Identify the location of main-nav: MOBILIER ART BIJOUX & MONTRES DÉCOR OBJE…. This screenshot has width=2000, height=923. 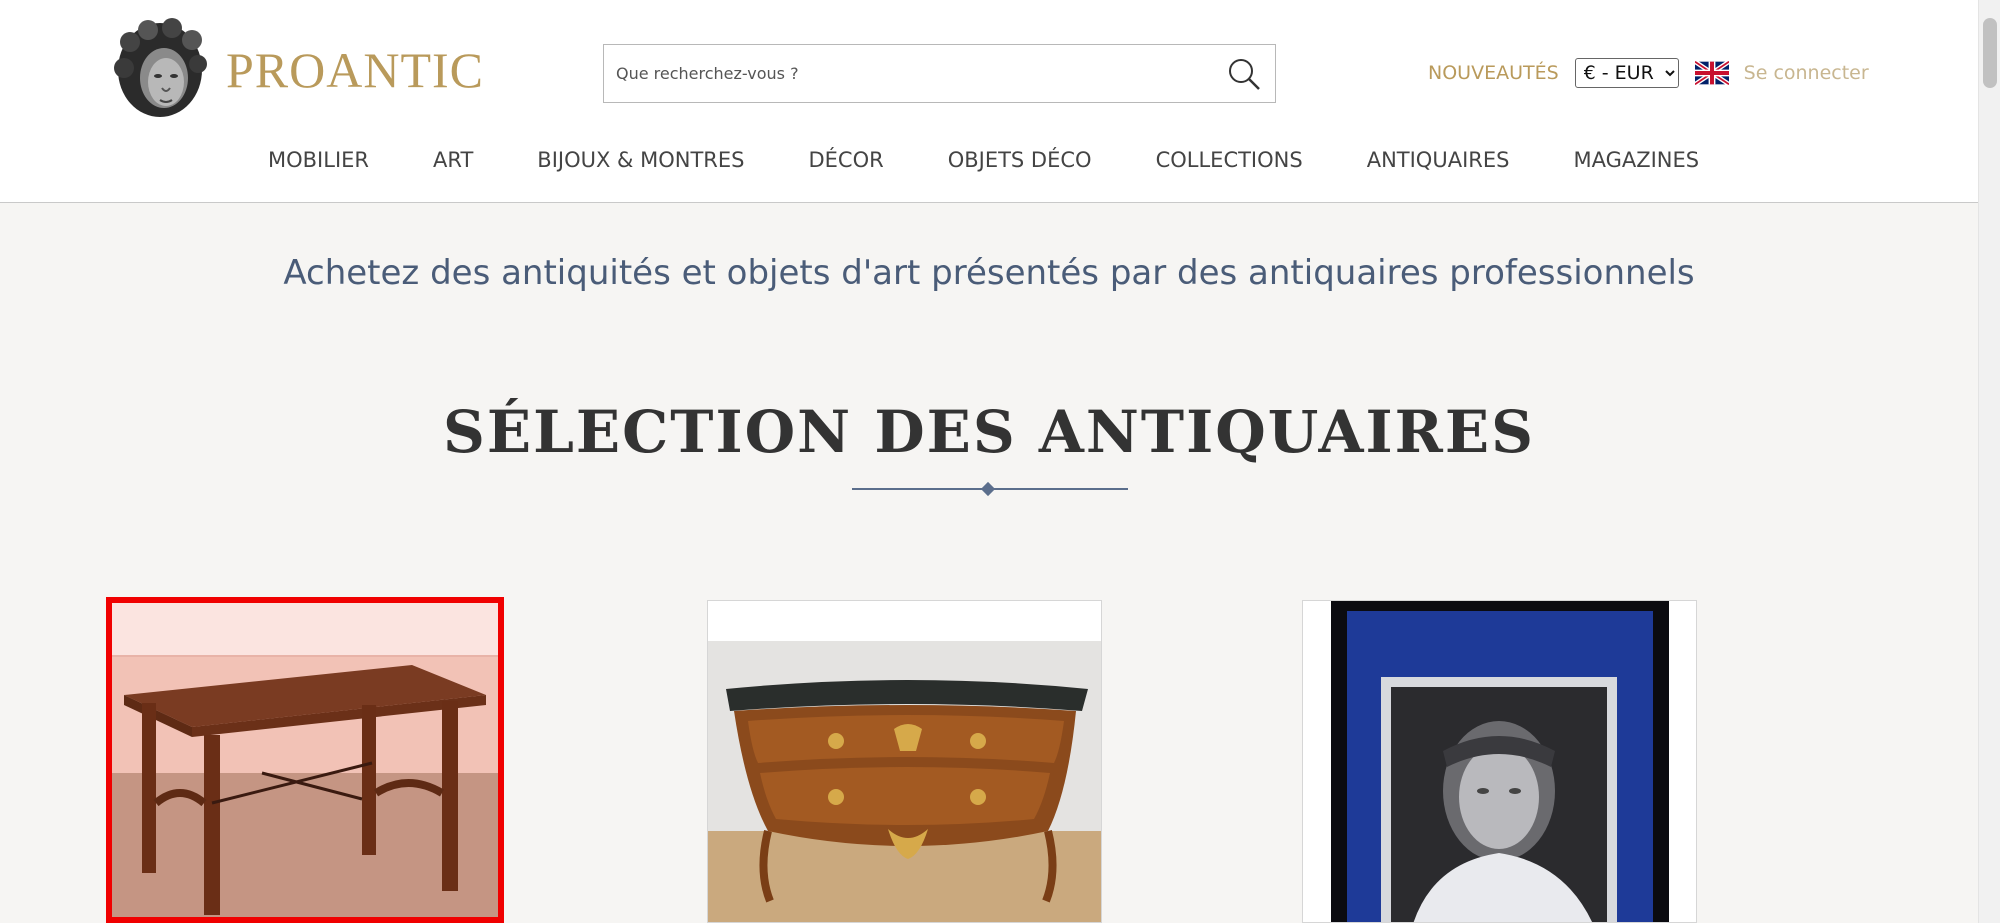
(983, 160).